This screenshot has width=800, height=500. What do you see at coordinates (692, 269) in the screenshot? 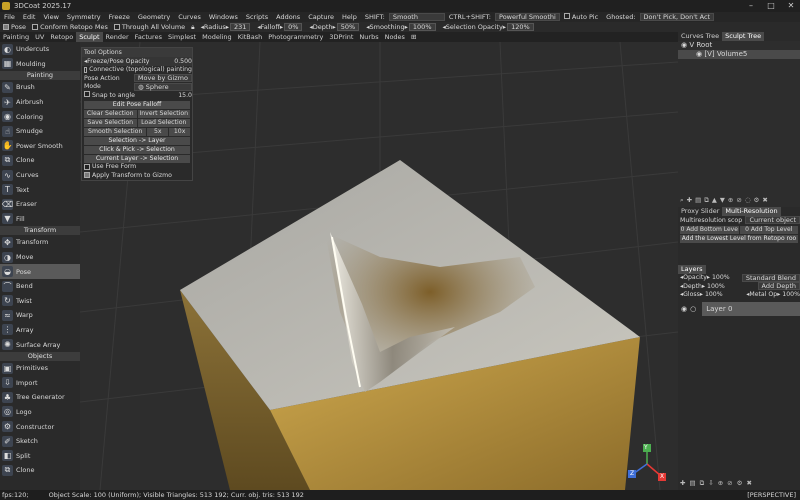
I see `tab-layers: Layers` at bounding box center [692, 269].